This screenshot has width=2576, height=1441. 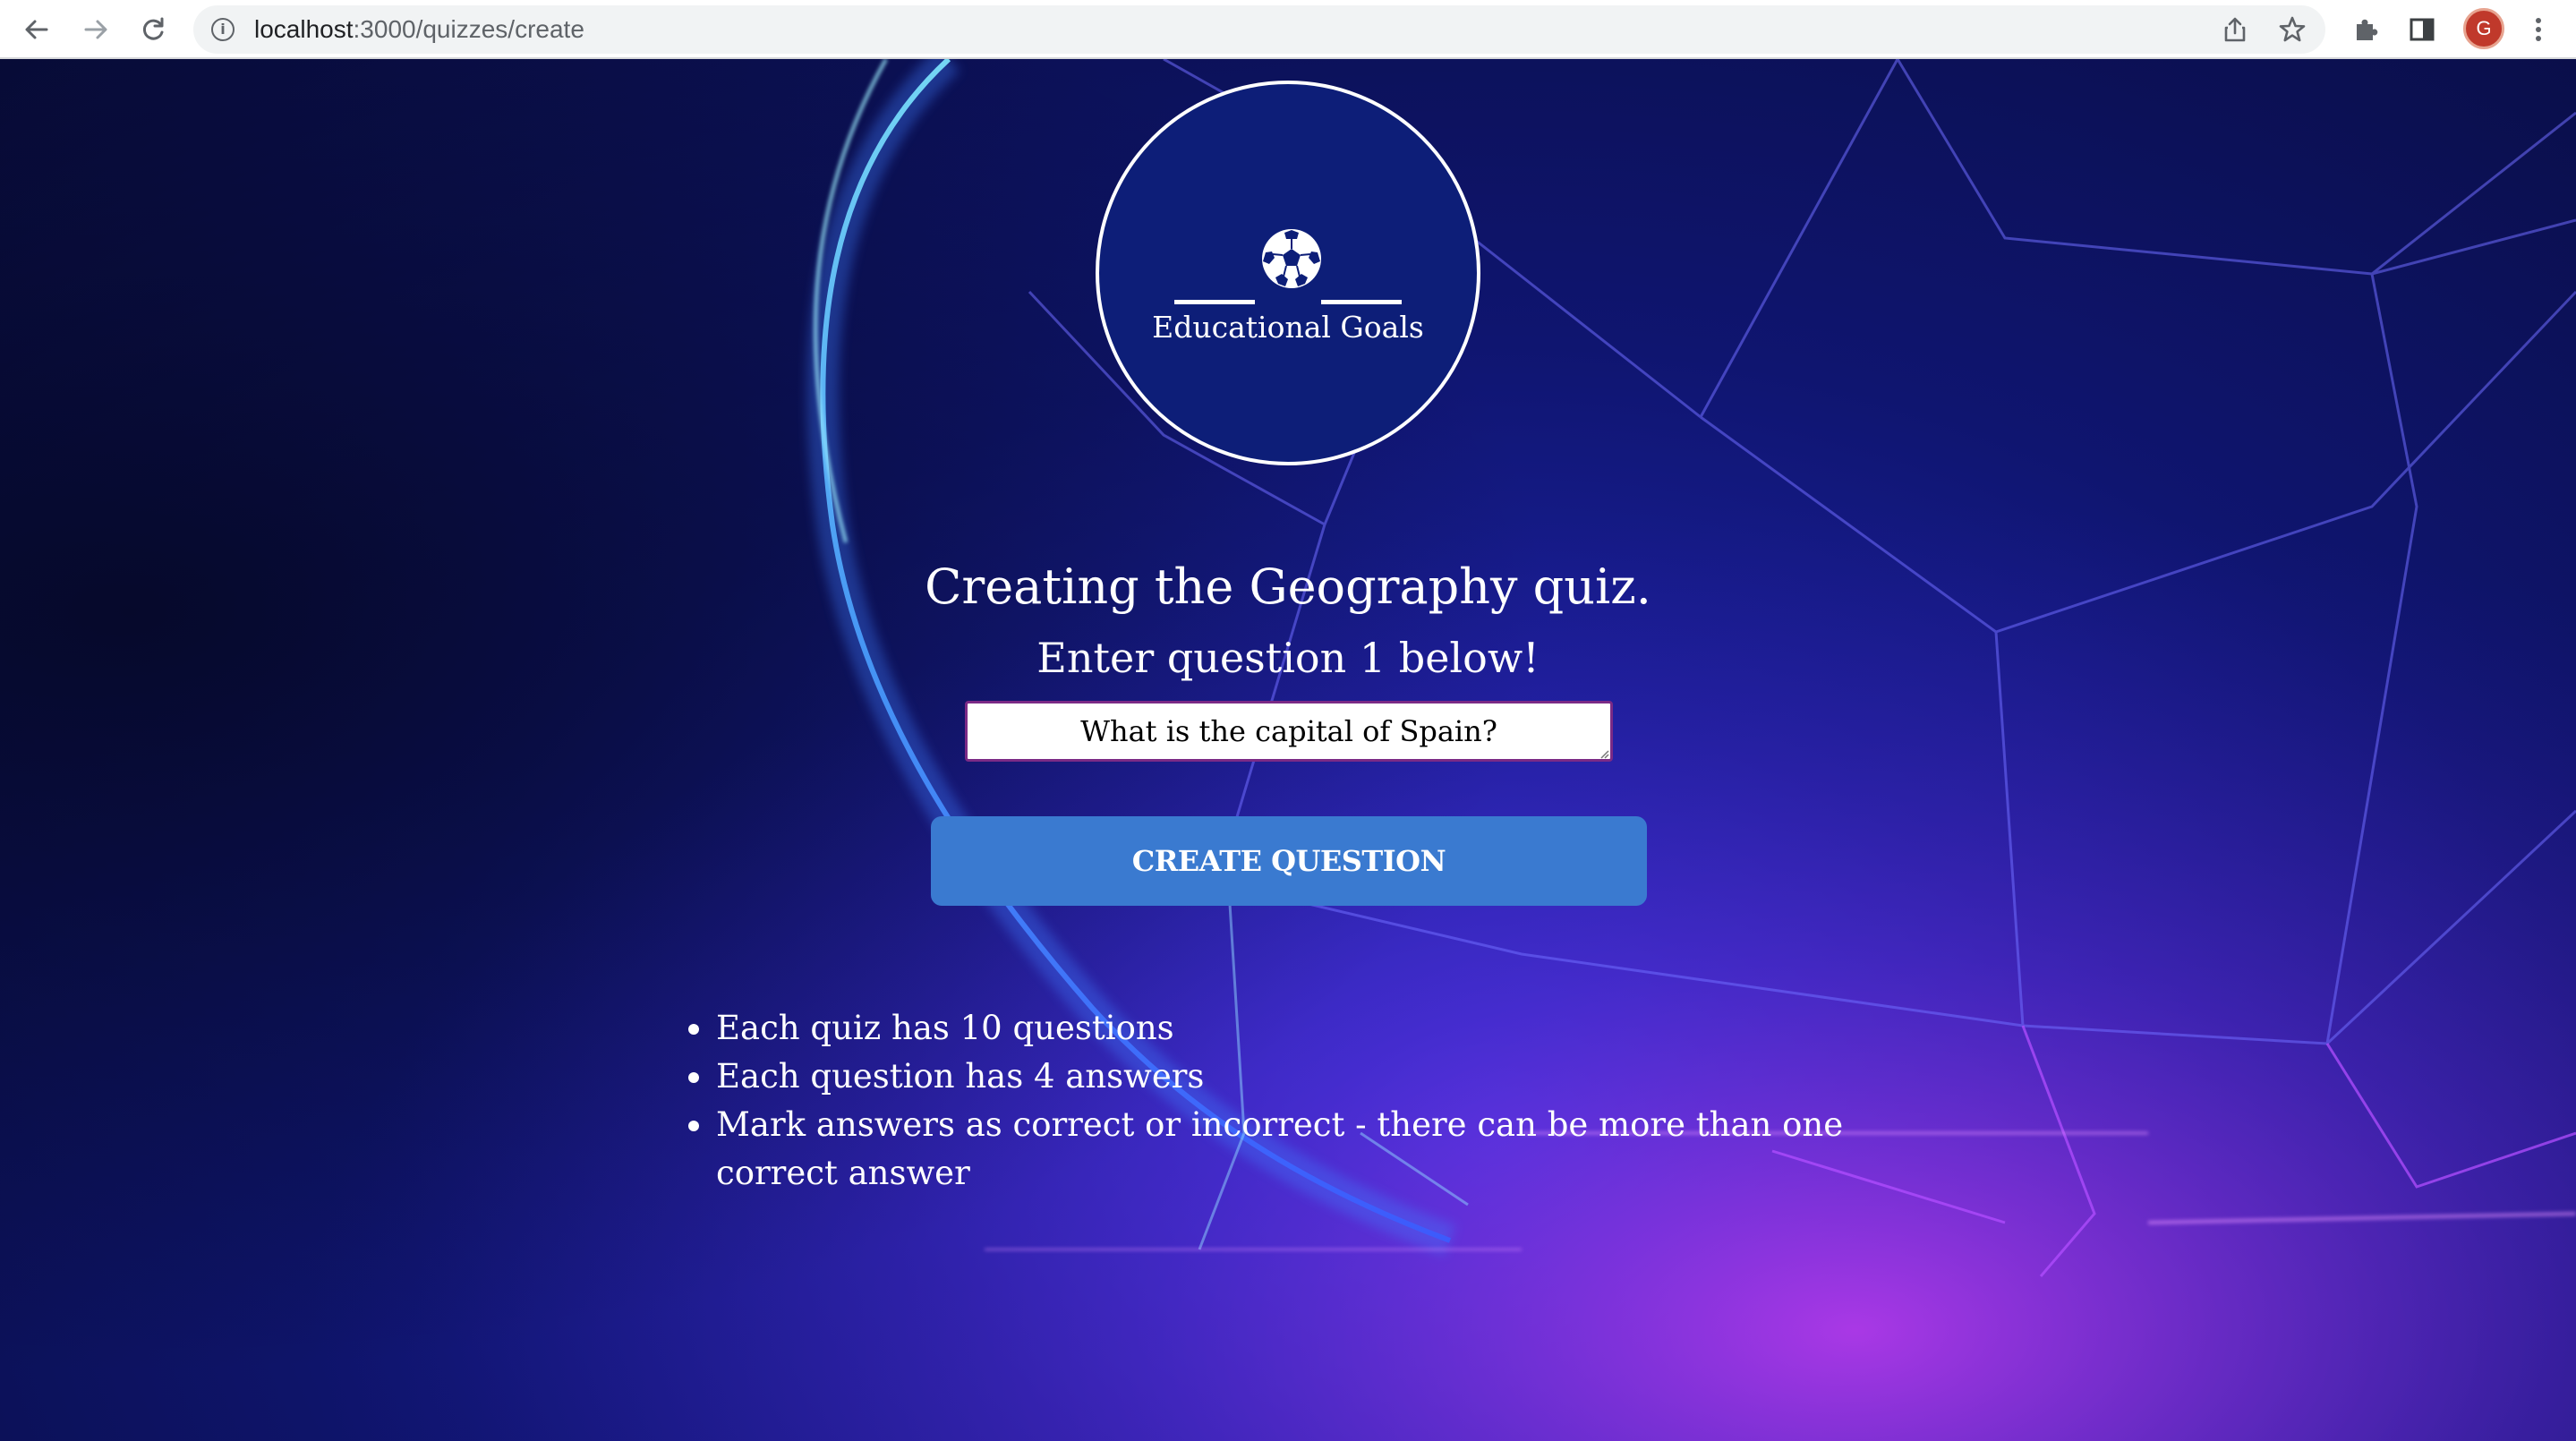 I want to click on bookmark-star-icon, so click(x=2292, y=30).